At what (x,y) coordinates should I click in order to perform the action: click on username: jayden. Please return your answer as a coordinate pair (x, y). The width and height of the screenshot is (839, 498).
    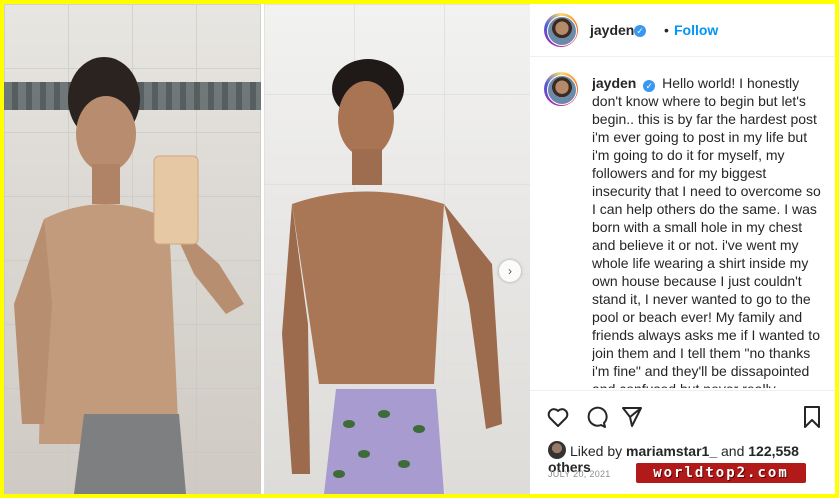
    Looking at the image, I should click on (612, 30).